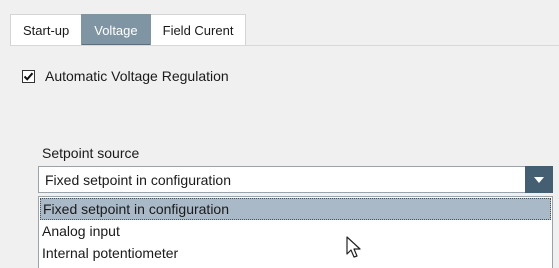 The height and width of the screenshot is (268, 559). I want to click on setpoint-source-select: Fixed setpoint in configuration, so click(295, 179).